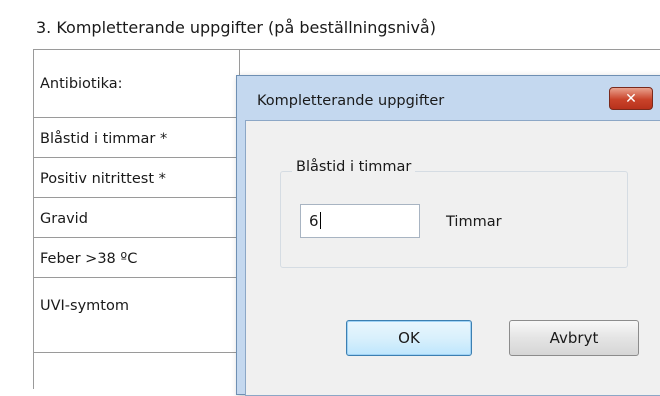 The width and height of the screenshot is (660, 396). What do you see at coordinates (103, 179) in the screenshot?
I see `row-label-nitrittest: Positiv nitrittest *` at bounding box center [103, 179].